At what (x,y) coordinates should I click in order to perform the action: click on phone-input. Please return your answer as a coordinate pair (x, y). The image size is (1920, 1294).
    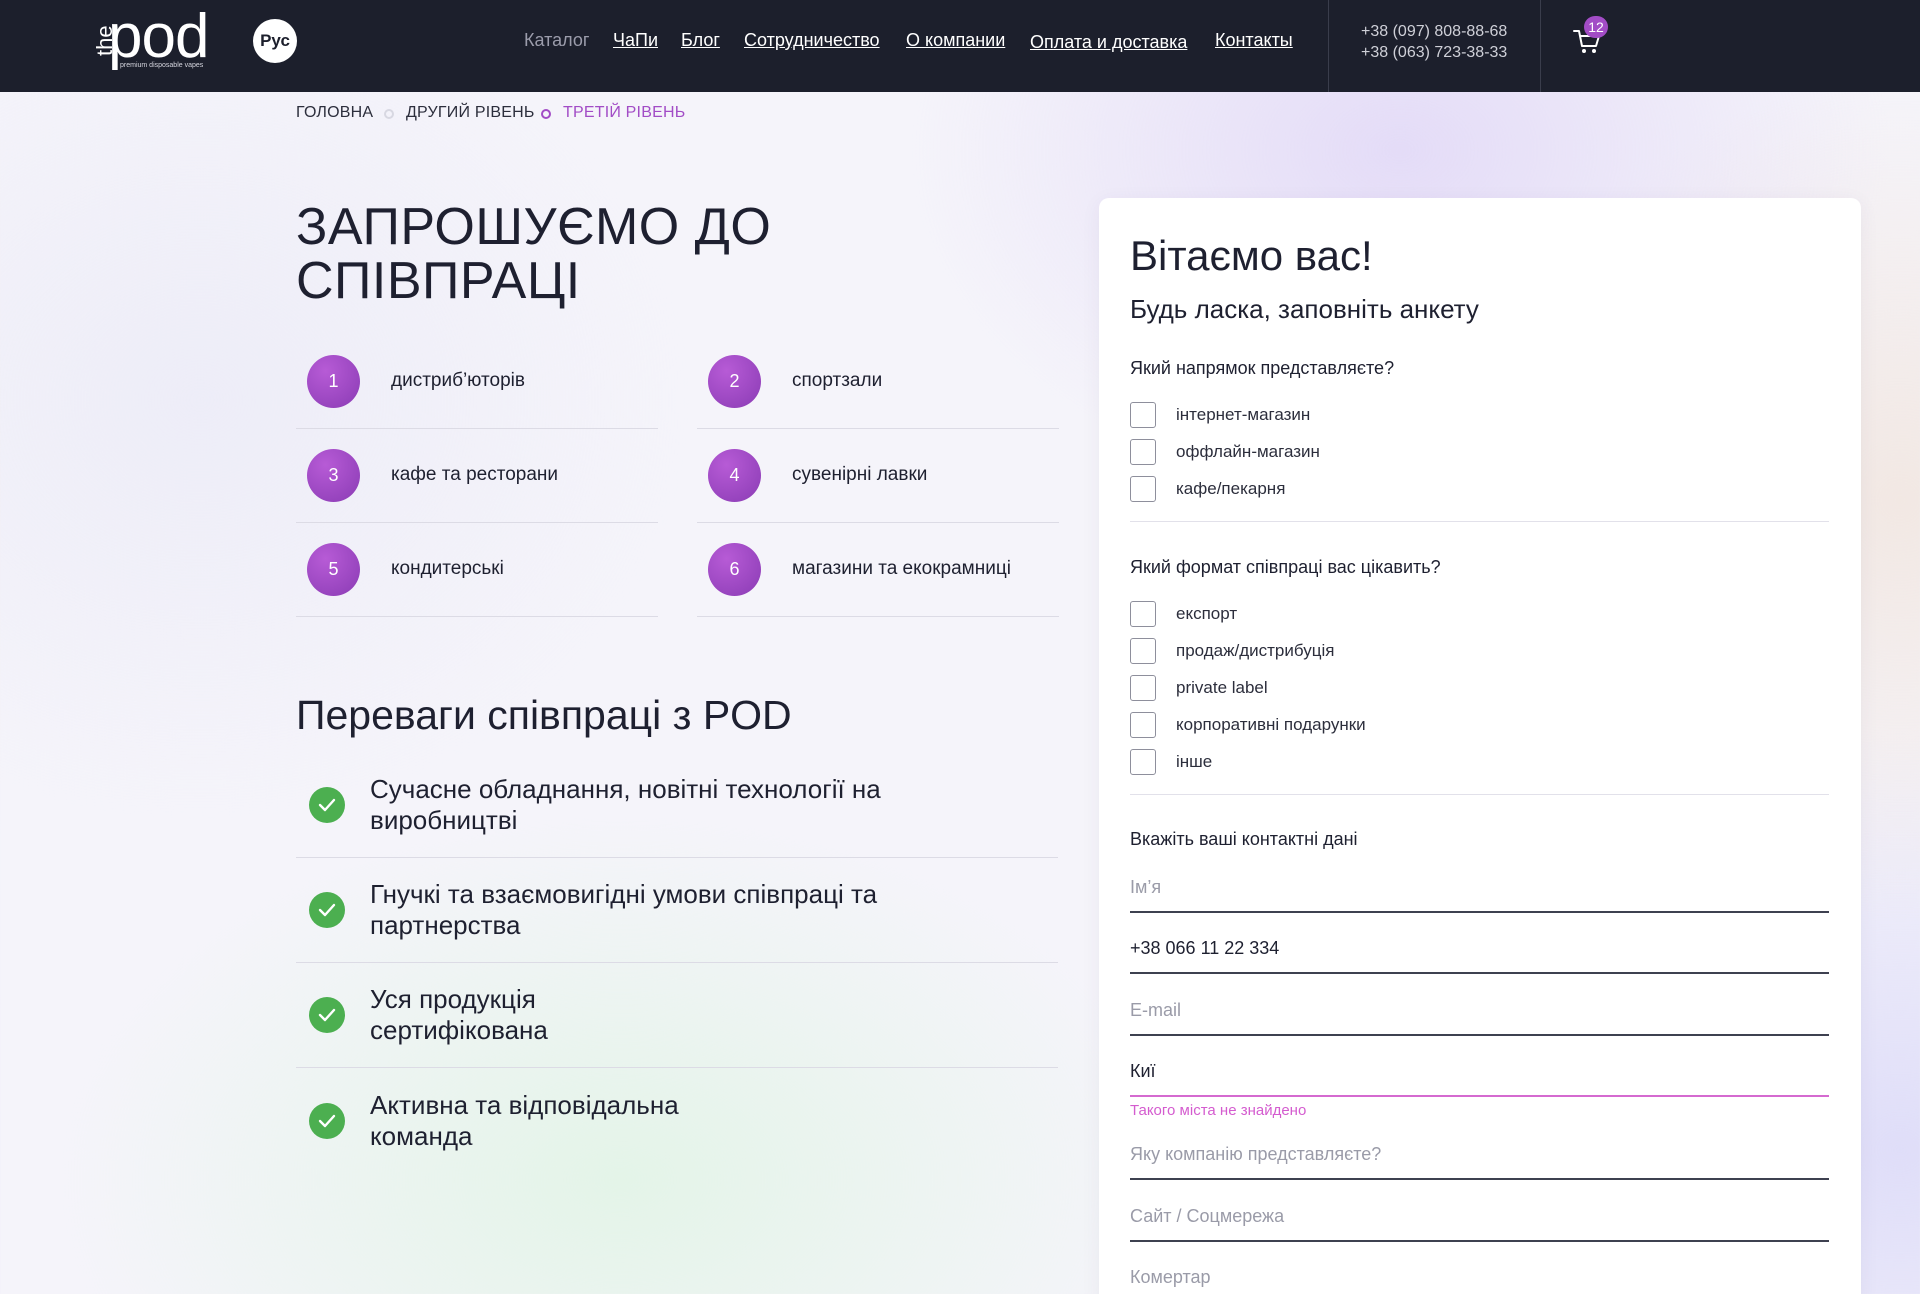
    Looking at the image, I should click on (1479, 949).